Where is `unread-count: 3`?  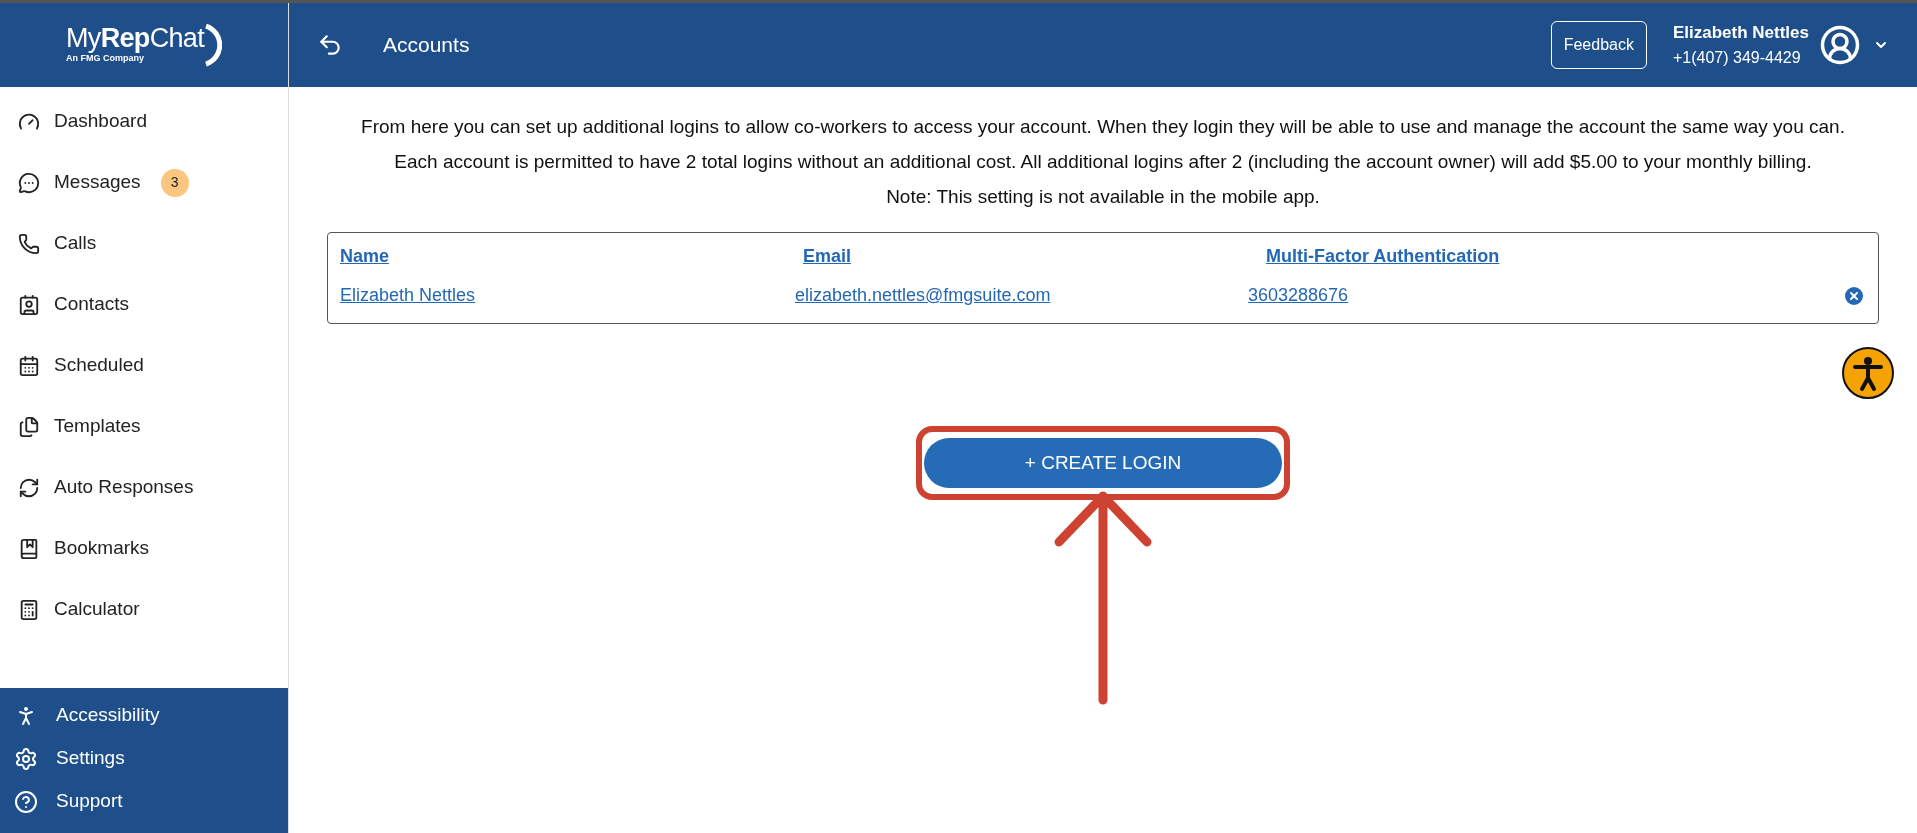 unread-count: 3 is located at coordinates (174, 182).